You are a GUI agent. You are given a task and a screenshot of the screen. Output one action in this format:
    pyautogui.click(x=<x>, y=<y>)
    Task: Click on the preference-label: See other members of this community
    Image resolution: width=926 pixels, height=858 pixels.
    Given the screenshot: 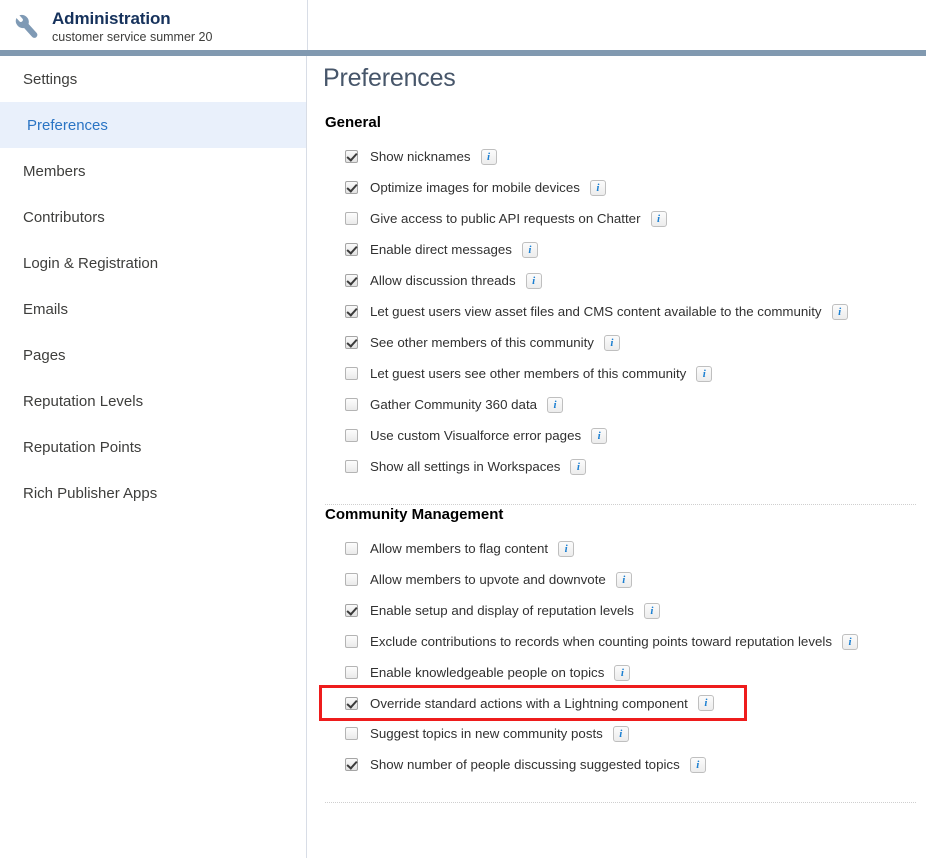 What is the action you would take?
    pyautogui.click(x=482, y=342)
    